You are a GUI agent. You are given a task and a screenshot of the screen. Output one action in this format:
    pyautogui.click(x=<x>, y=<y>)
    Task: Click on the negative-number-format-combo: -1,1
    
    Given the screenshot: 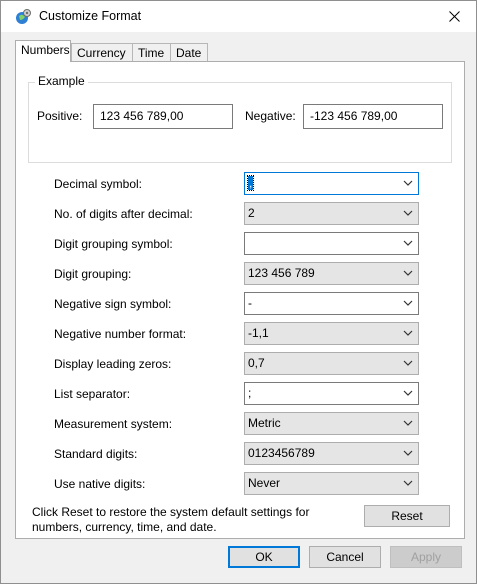 What is the action you would take?
    pyautogui.click(x=331, y=333)
    